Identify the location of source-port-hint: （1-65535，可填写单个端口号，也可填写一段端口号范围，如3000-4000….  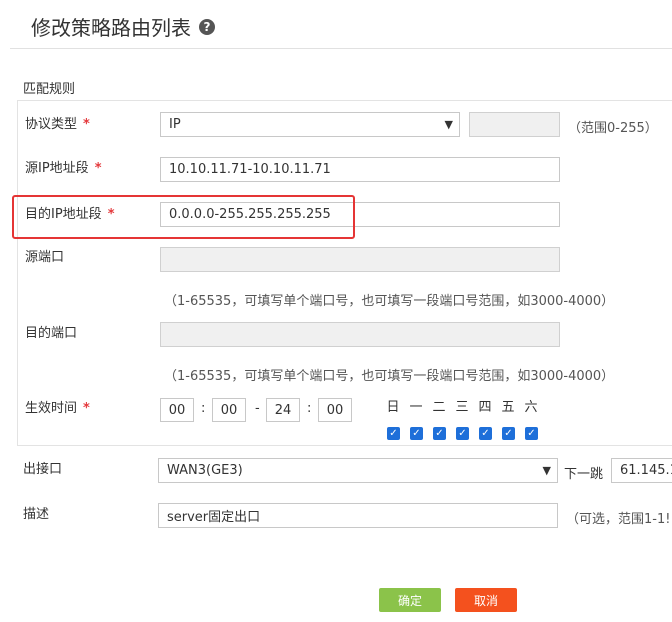
(389, 301).